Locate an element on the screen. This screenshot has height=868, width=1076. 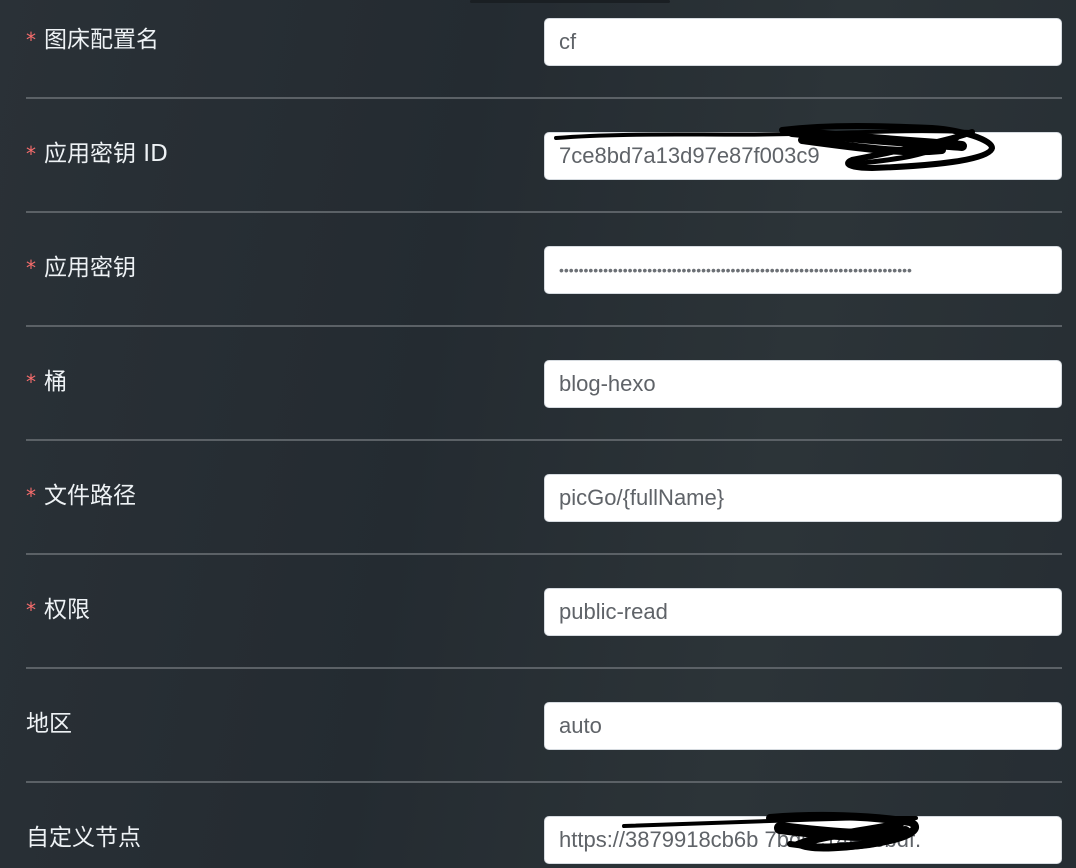
field-label: 自定义节点 is located at coordinates (83, 838).